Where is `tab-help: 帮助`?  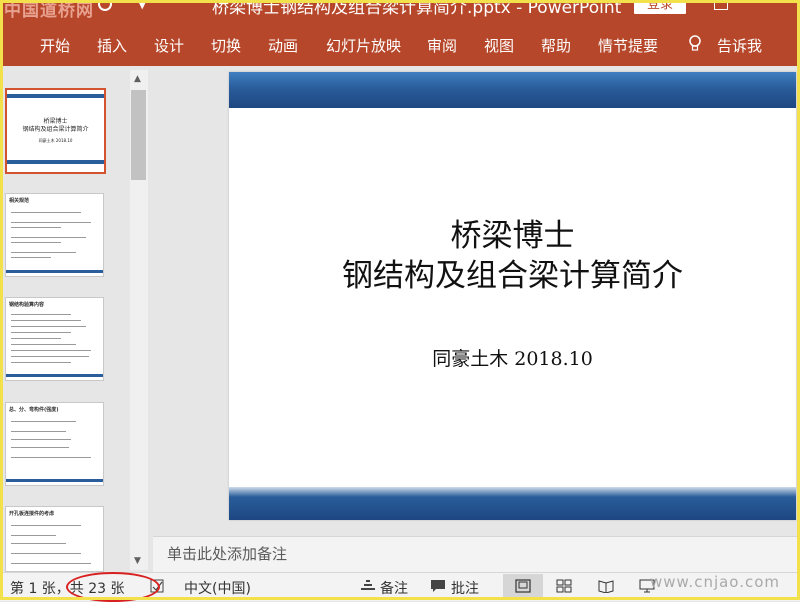 tab-help: 帮助 is located at coordinates (556, 45).